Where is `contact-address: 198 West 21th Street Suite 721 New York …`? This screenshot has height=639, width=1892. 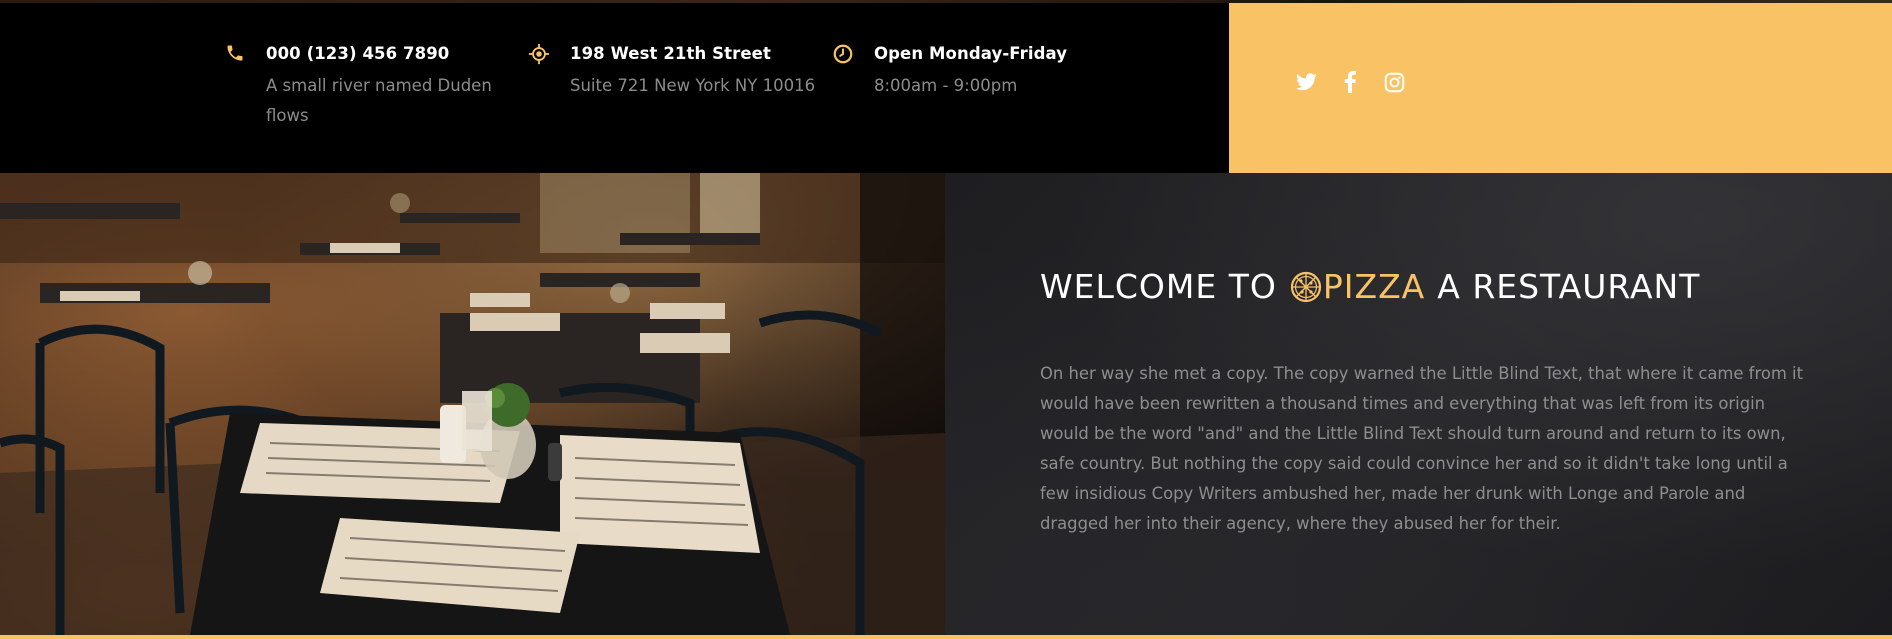 contact-address: 198 West 21th Street Suite 721 New York … is located at coordinates (670, 71).